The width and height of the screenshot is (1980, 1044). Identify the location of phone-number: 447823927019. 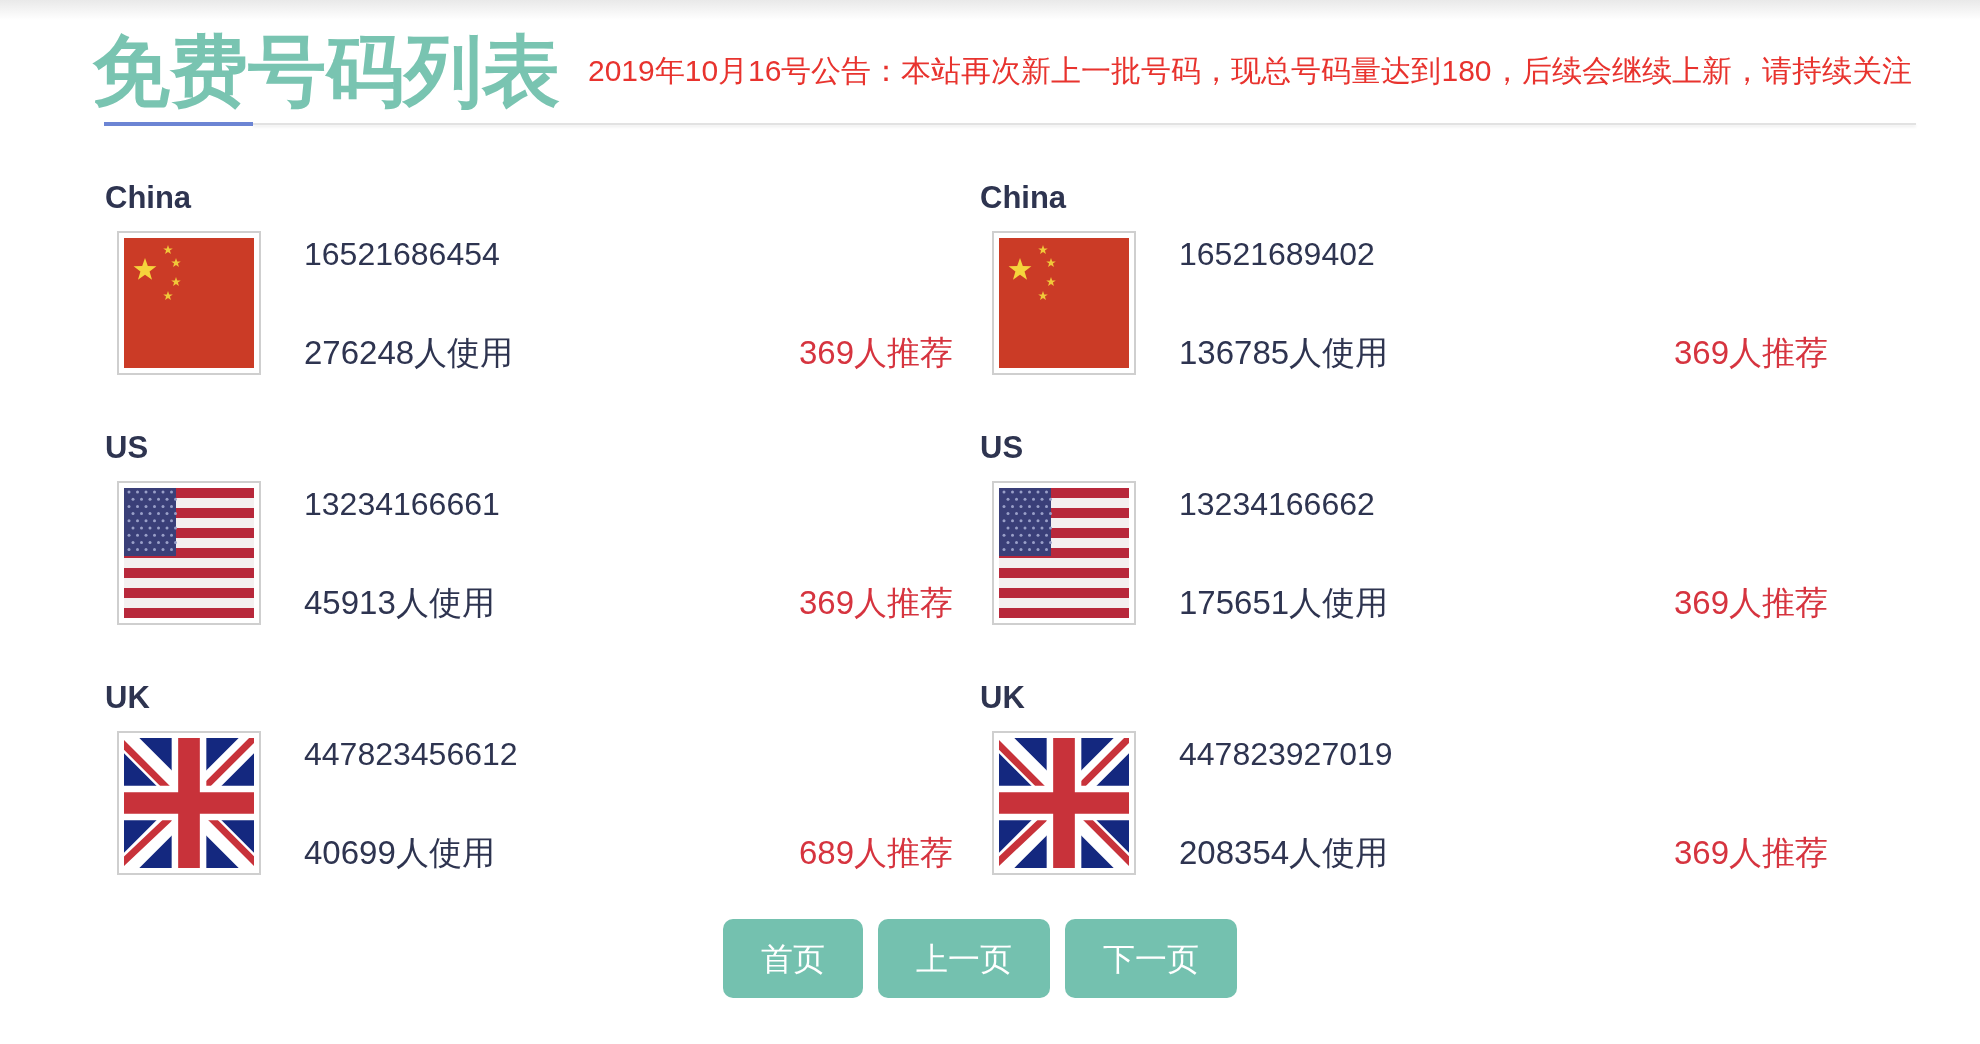
(1286, 754).